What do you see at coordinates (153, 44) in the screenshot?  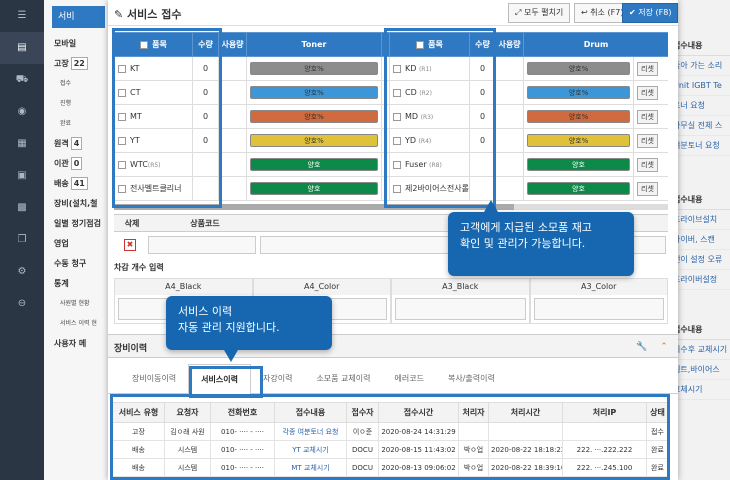 I see `col-item: 품목` at bounding box center [153, 44].